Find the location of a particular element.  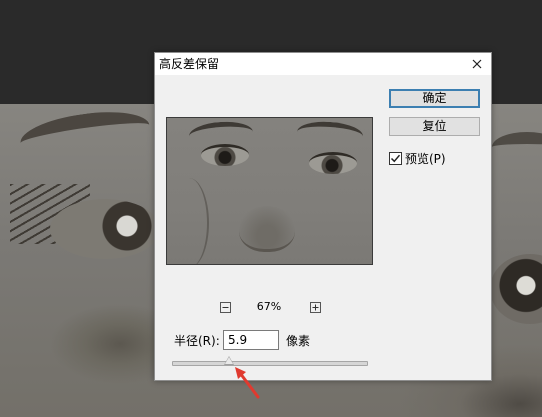

canvas-eyebrow-left is located at coordinates (85, 134).